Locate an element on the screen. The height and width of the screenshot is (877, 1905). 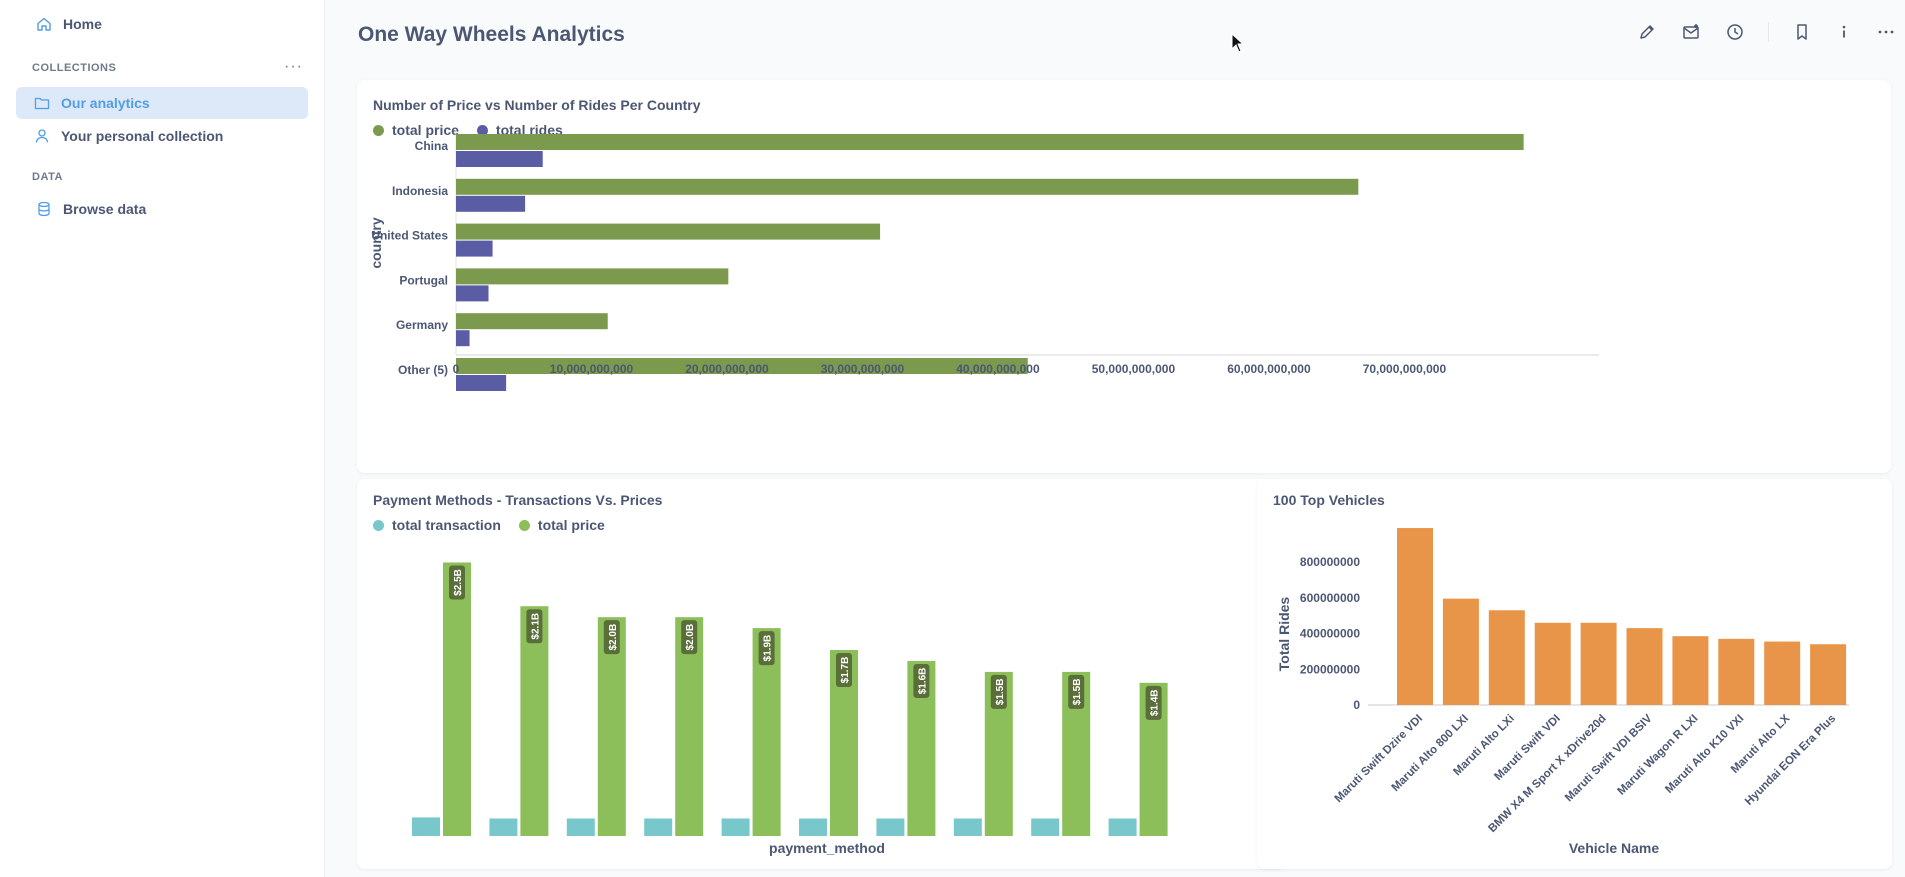
clock-icon is located at coordinates (1735, 32).